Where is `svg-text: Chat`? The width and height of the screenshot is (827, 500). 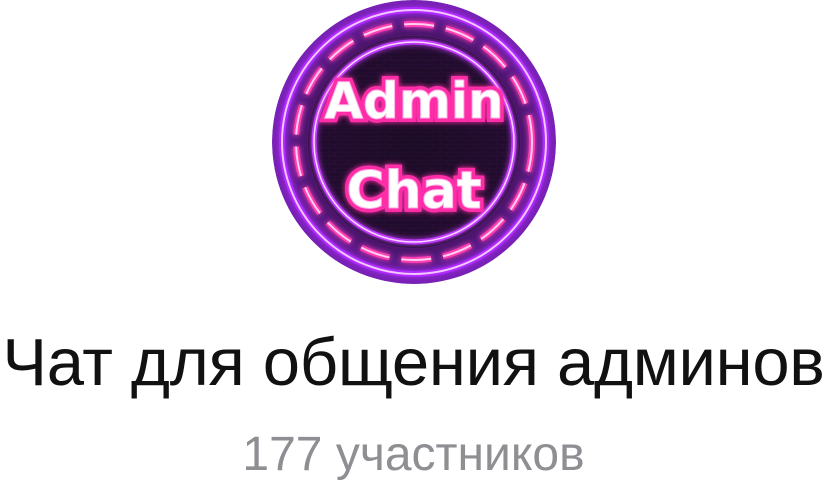 svg-text: Chat is located at coordinates (413, 191).